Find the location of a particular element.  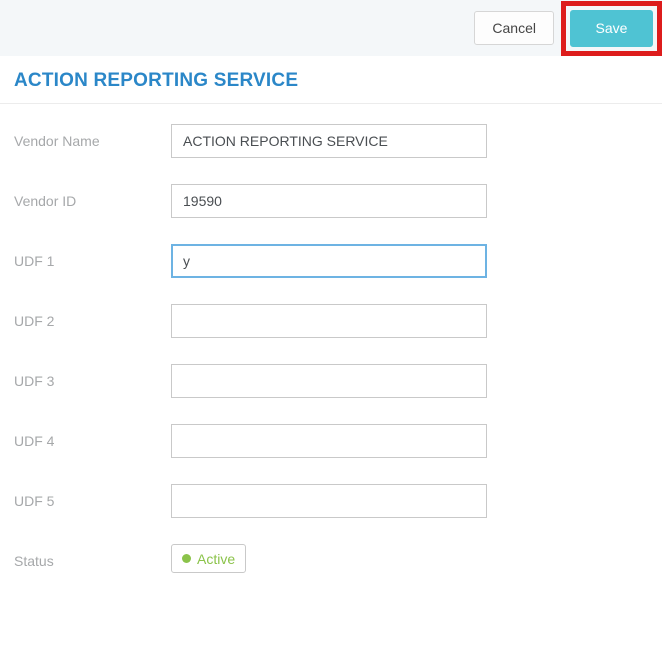

vendor-name-input is located at coordinates (329, 141).